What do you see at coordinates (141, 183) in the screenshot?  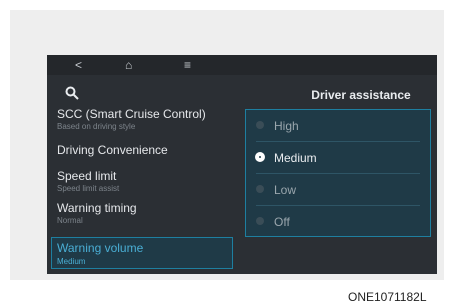 I see `menu-item-speed-limit: Speed limit Speed limit assist` at bounding box center [141, 183].